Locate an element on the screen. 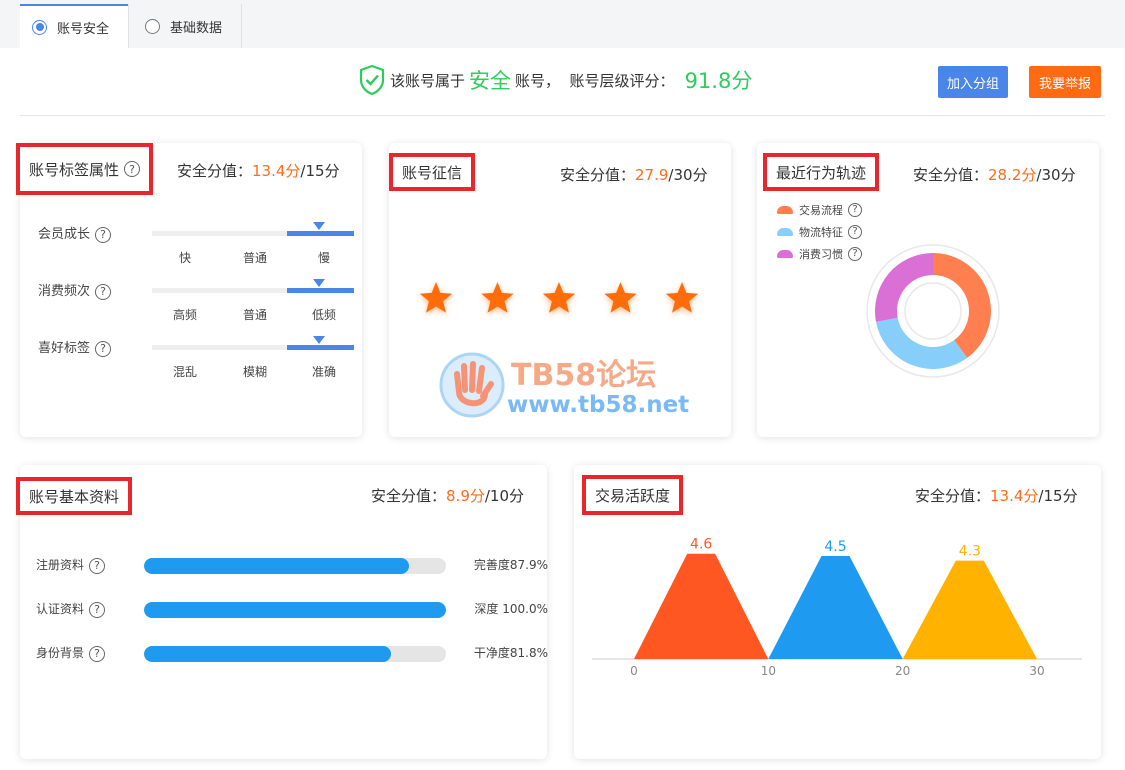 This screenshot has width=1125, height=770. legend-label: 交易流程 is located at coordinates (821, 210).